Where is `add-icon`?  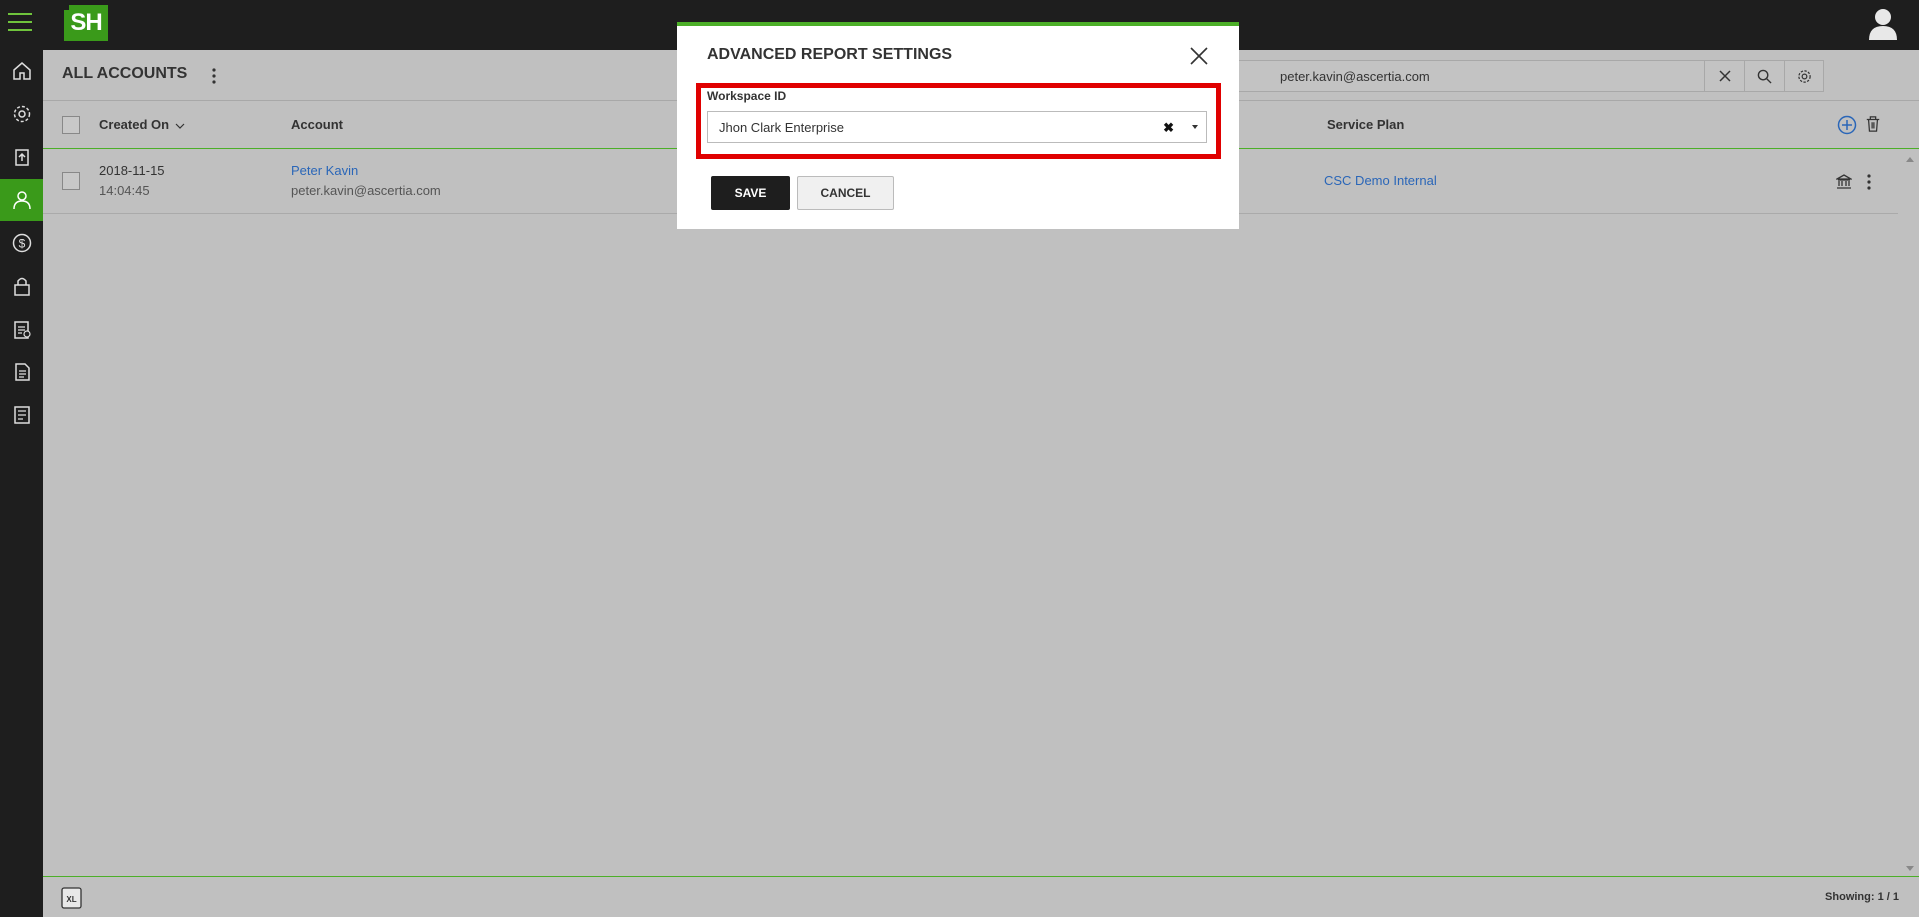
add-icon is located at coordinates (1847, 125).